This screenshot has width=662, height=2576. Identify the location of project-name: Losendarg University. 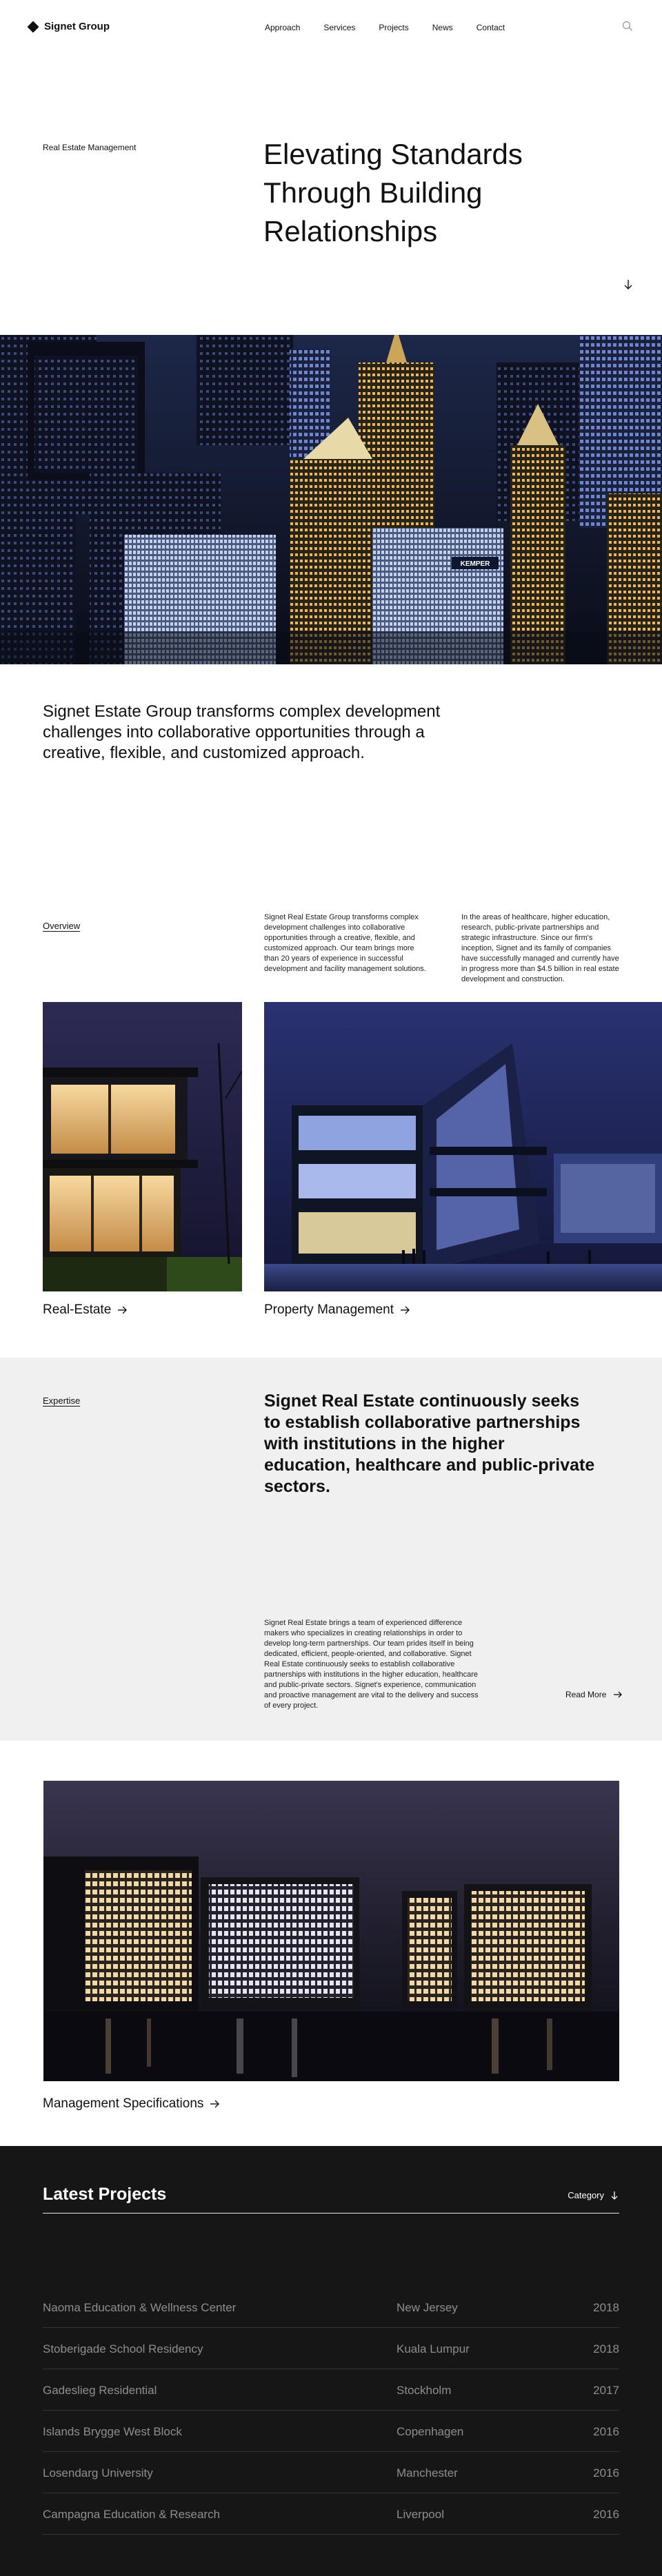
(98, 2473).